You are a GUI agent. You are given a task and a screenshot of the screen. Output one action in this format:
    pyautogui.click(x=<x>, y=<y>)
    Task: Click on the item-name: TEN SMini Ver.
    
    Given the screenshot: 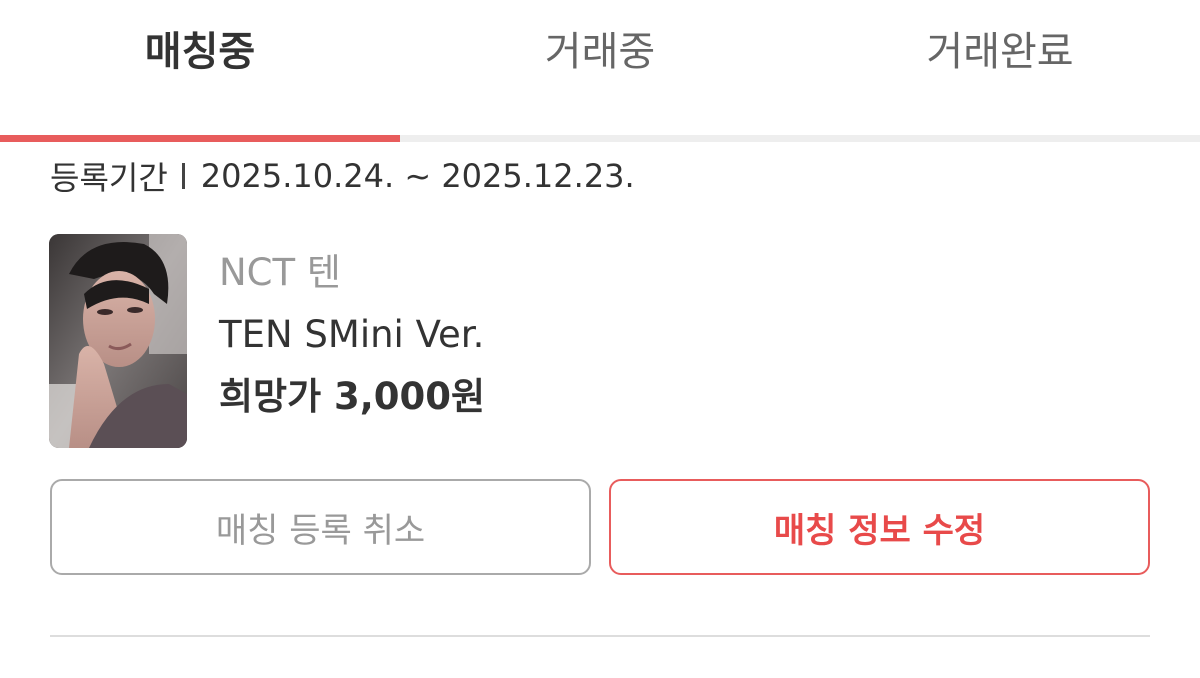 What is the action you would take?
    pyautogui.click(x=352, y=334)
    